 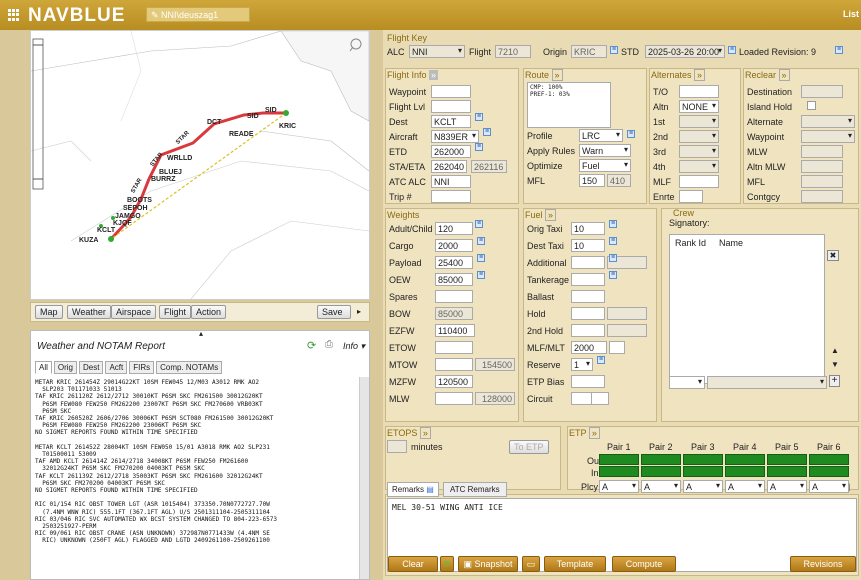 What do you see at coordinates (687, 382) in the screenshot?
I see `crew-rank-select` at bounding box center [687, 382].